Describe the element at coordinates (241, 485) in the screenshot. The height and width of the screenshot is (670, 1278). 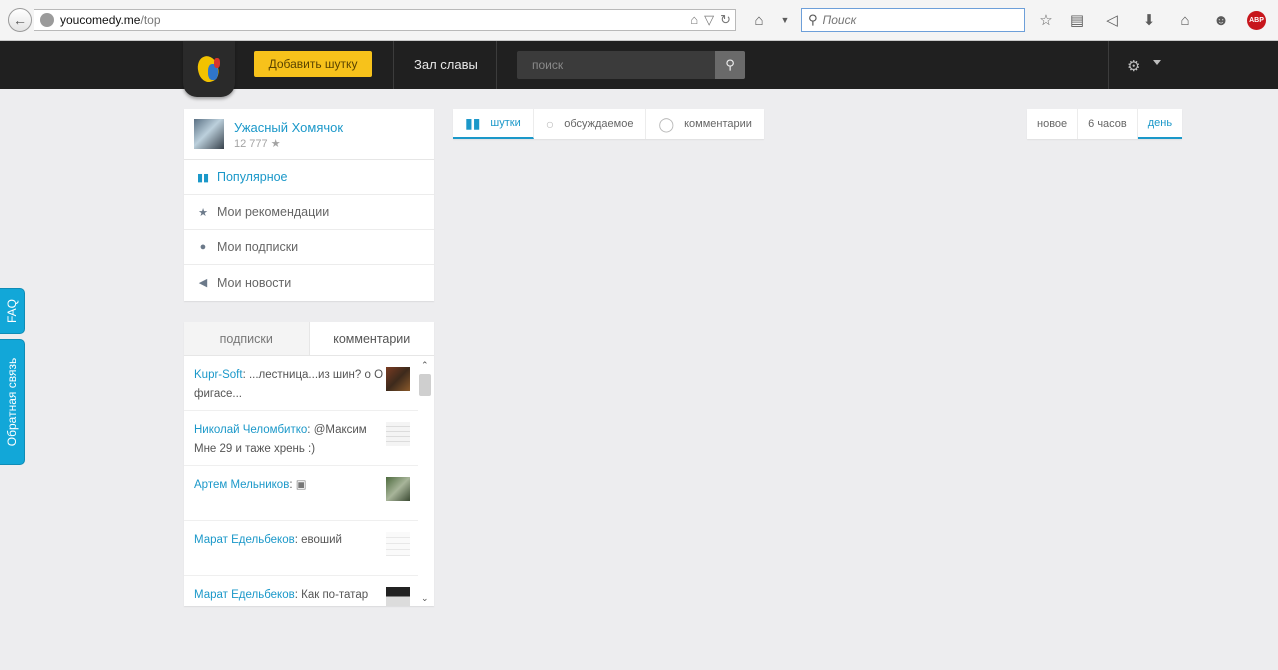
I see `comment-author: Артем Мельников` at that location.